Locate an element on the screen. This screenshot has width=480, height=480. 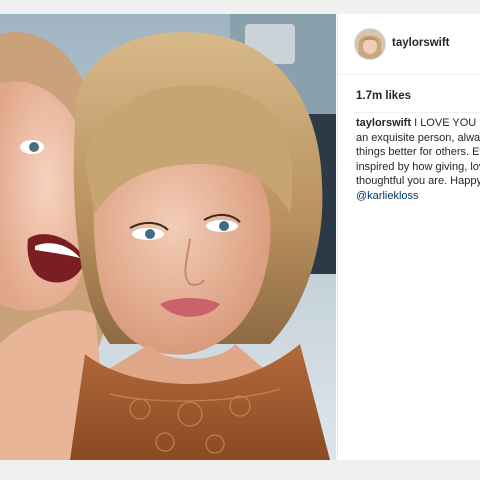
mention-link: @karliekloss is located at coordinates (387, 196).